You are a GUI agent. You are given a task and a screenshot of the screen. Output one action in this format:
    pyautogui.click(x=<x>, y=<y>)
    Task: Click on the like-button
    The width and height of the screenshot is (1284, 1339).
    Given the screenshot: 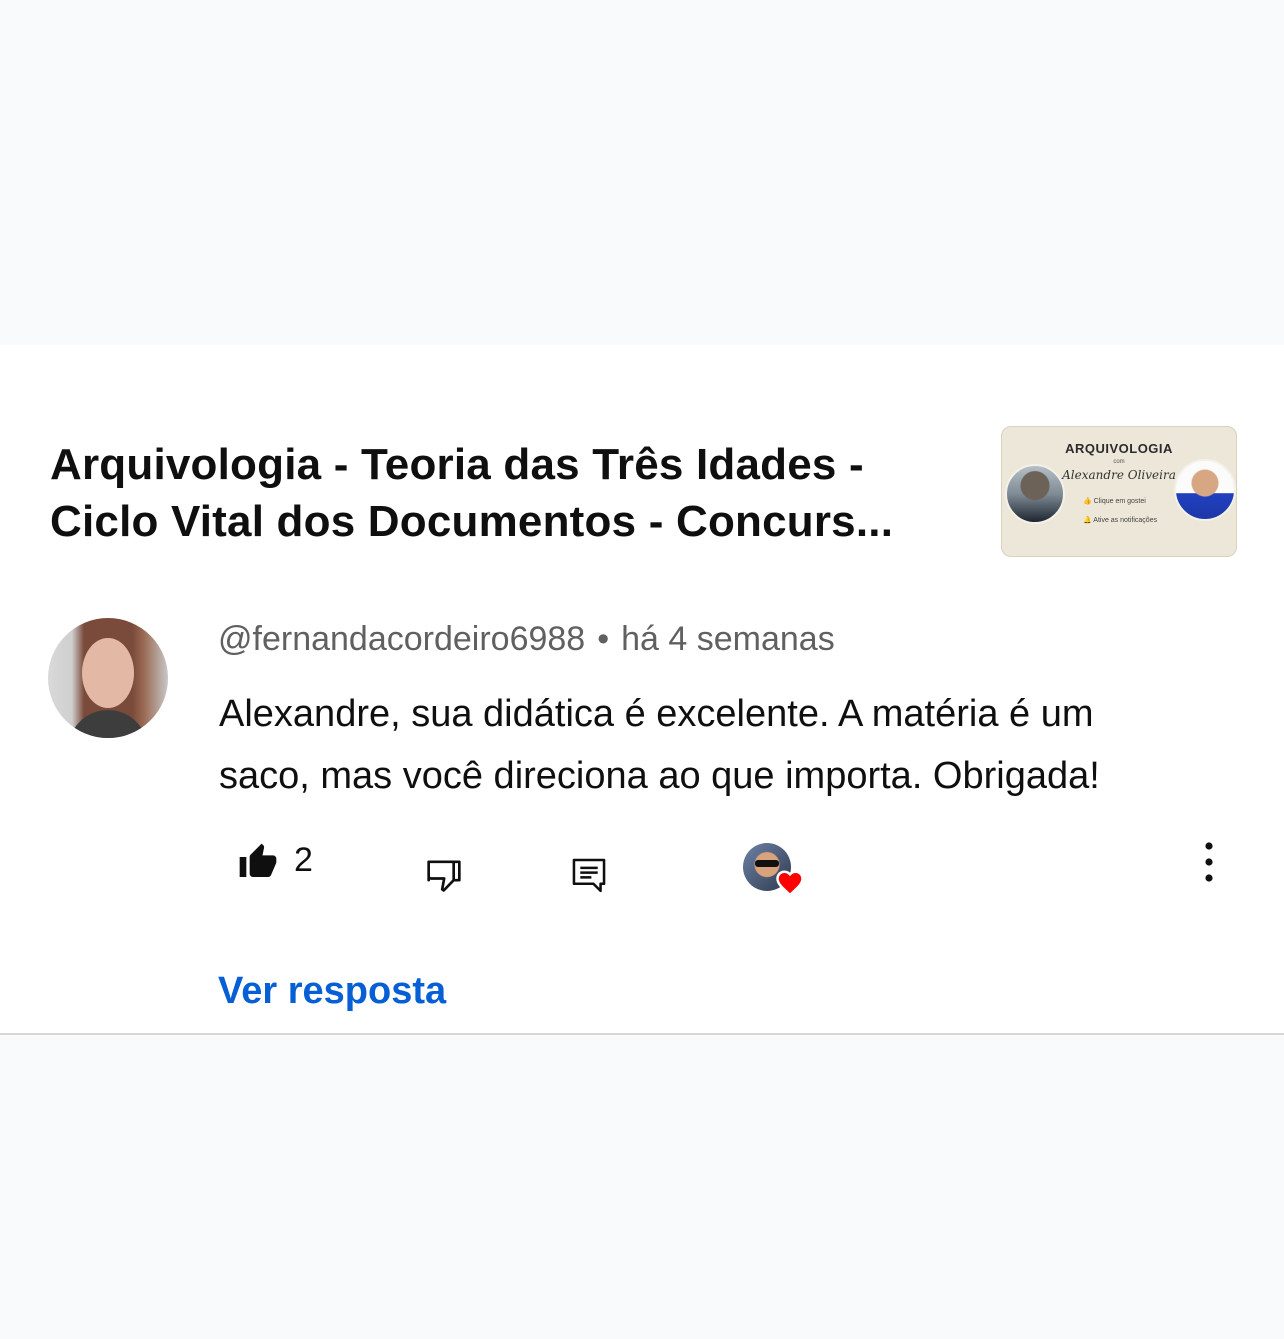 What is the action you would take?
    pyautogui.click(x=258, y=862)
    